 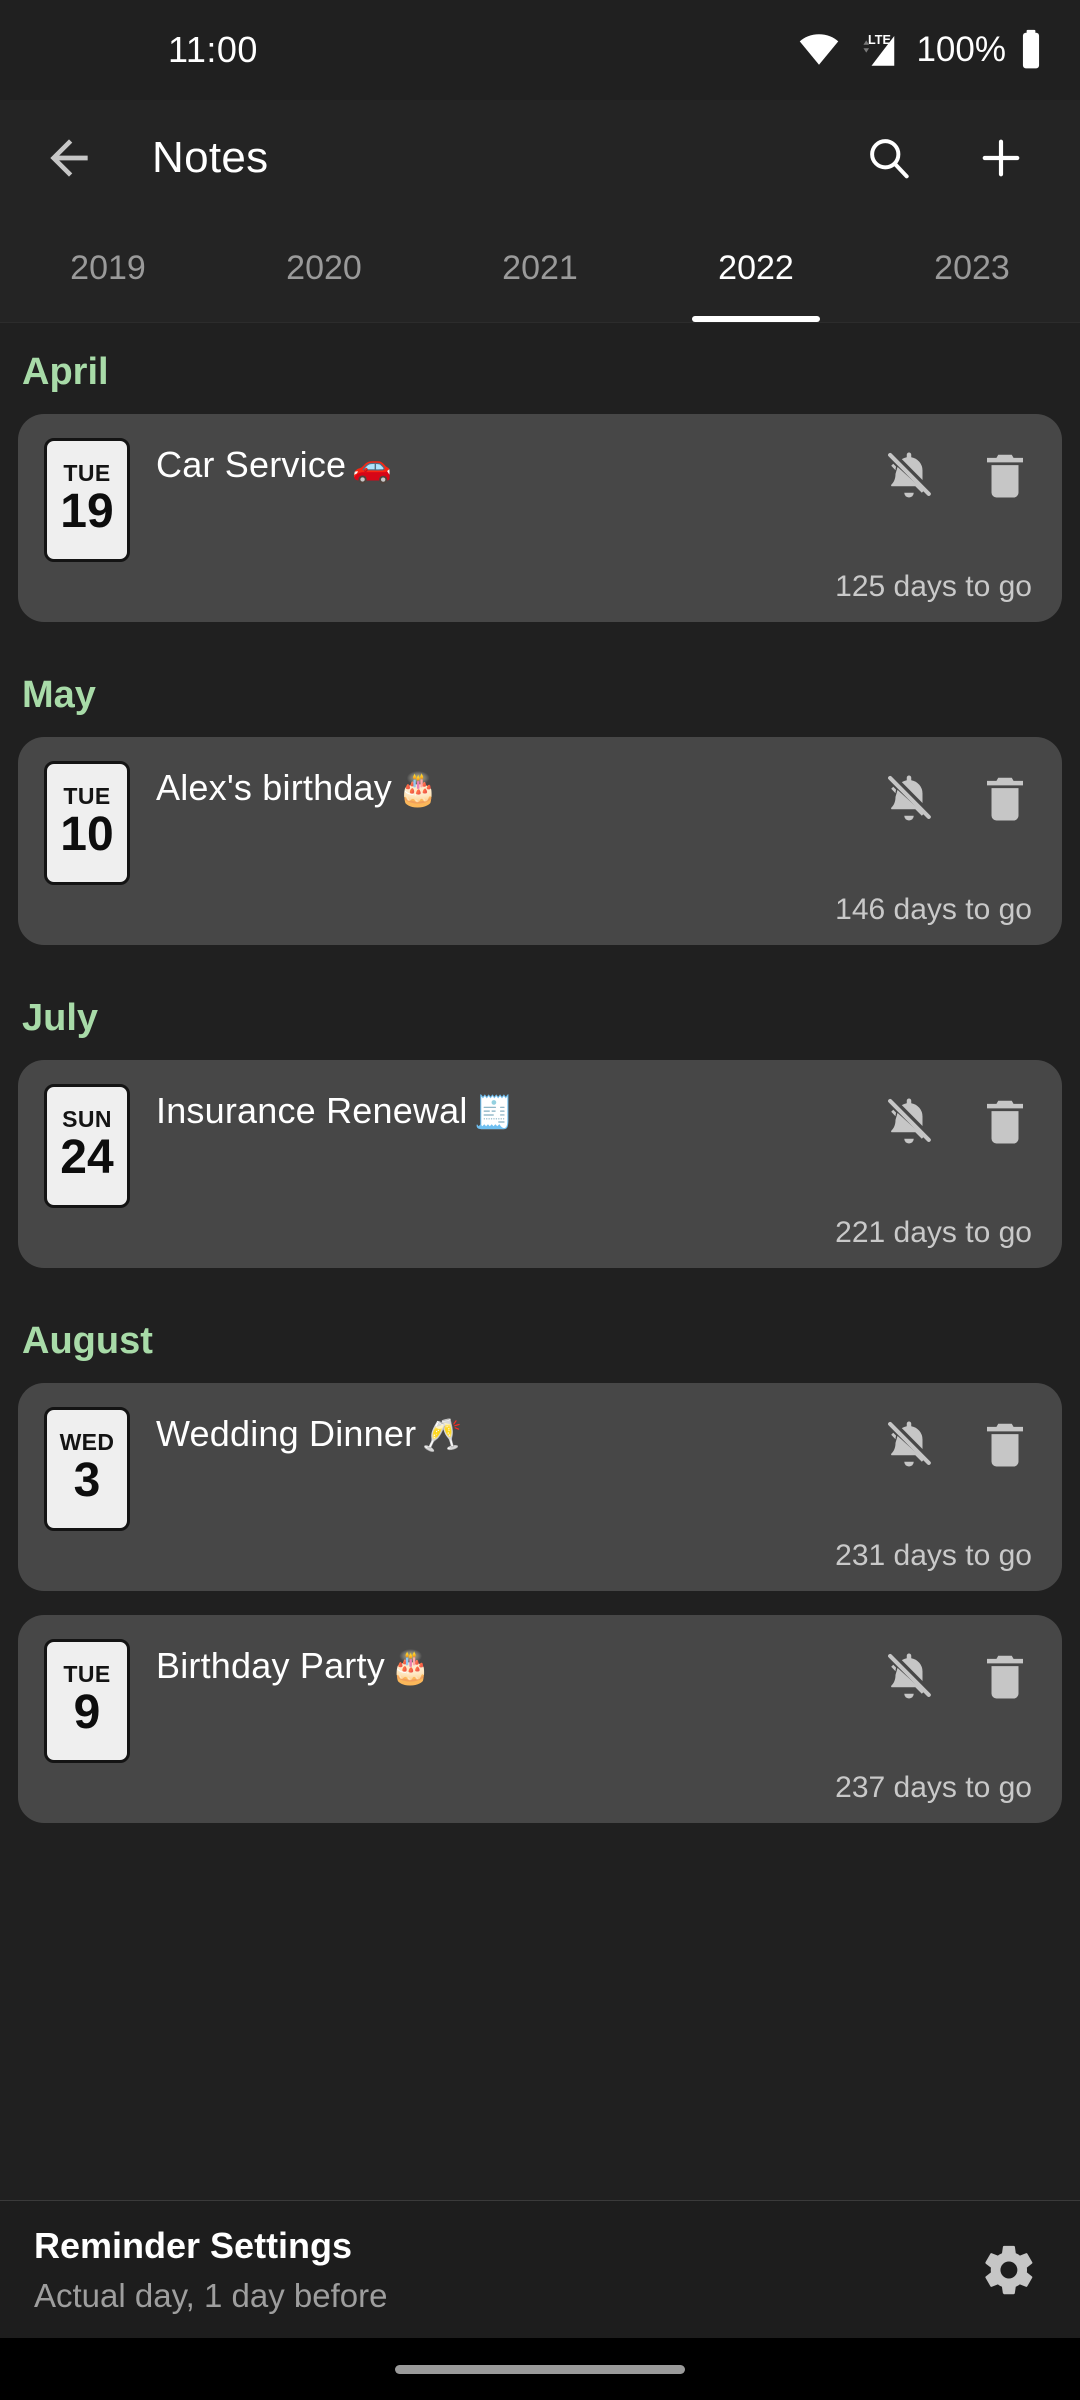 What do you see at coordinates (87, 1481) in the screenshot?
I see `event-day-number: 3` at bounding box center [87, 1481].